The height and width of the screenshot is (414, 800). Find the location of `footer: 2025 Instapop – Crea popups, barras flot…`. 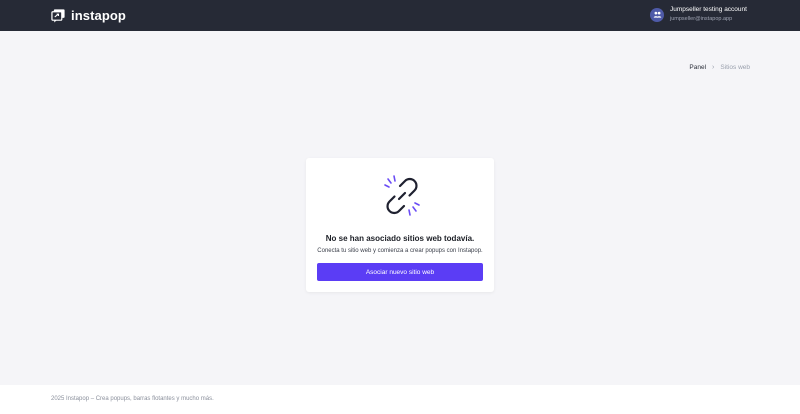

footer: 2025 Instapop – Crea popups, barras flot… is located at coordinates (400, 399).